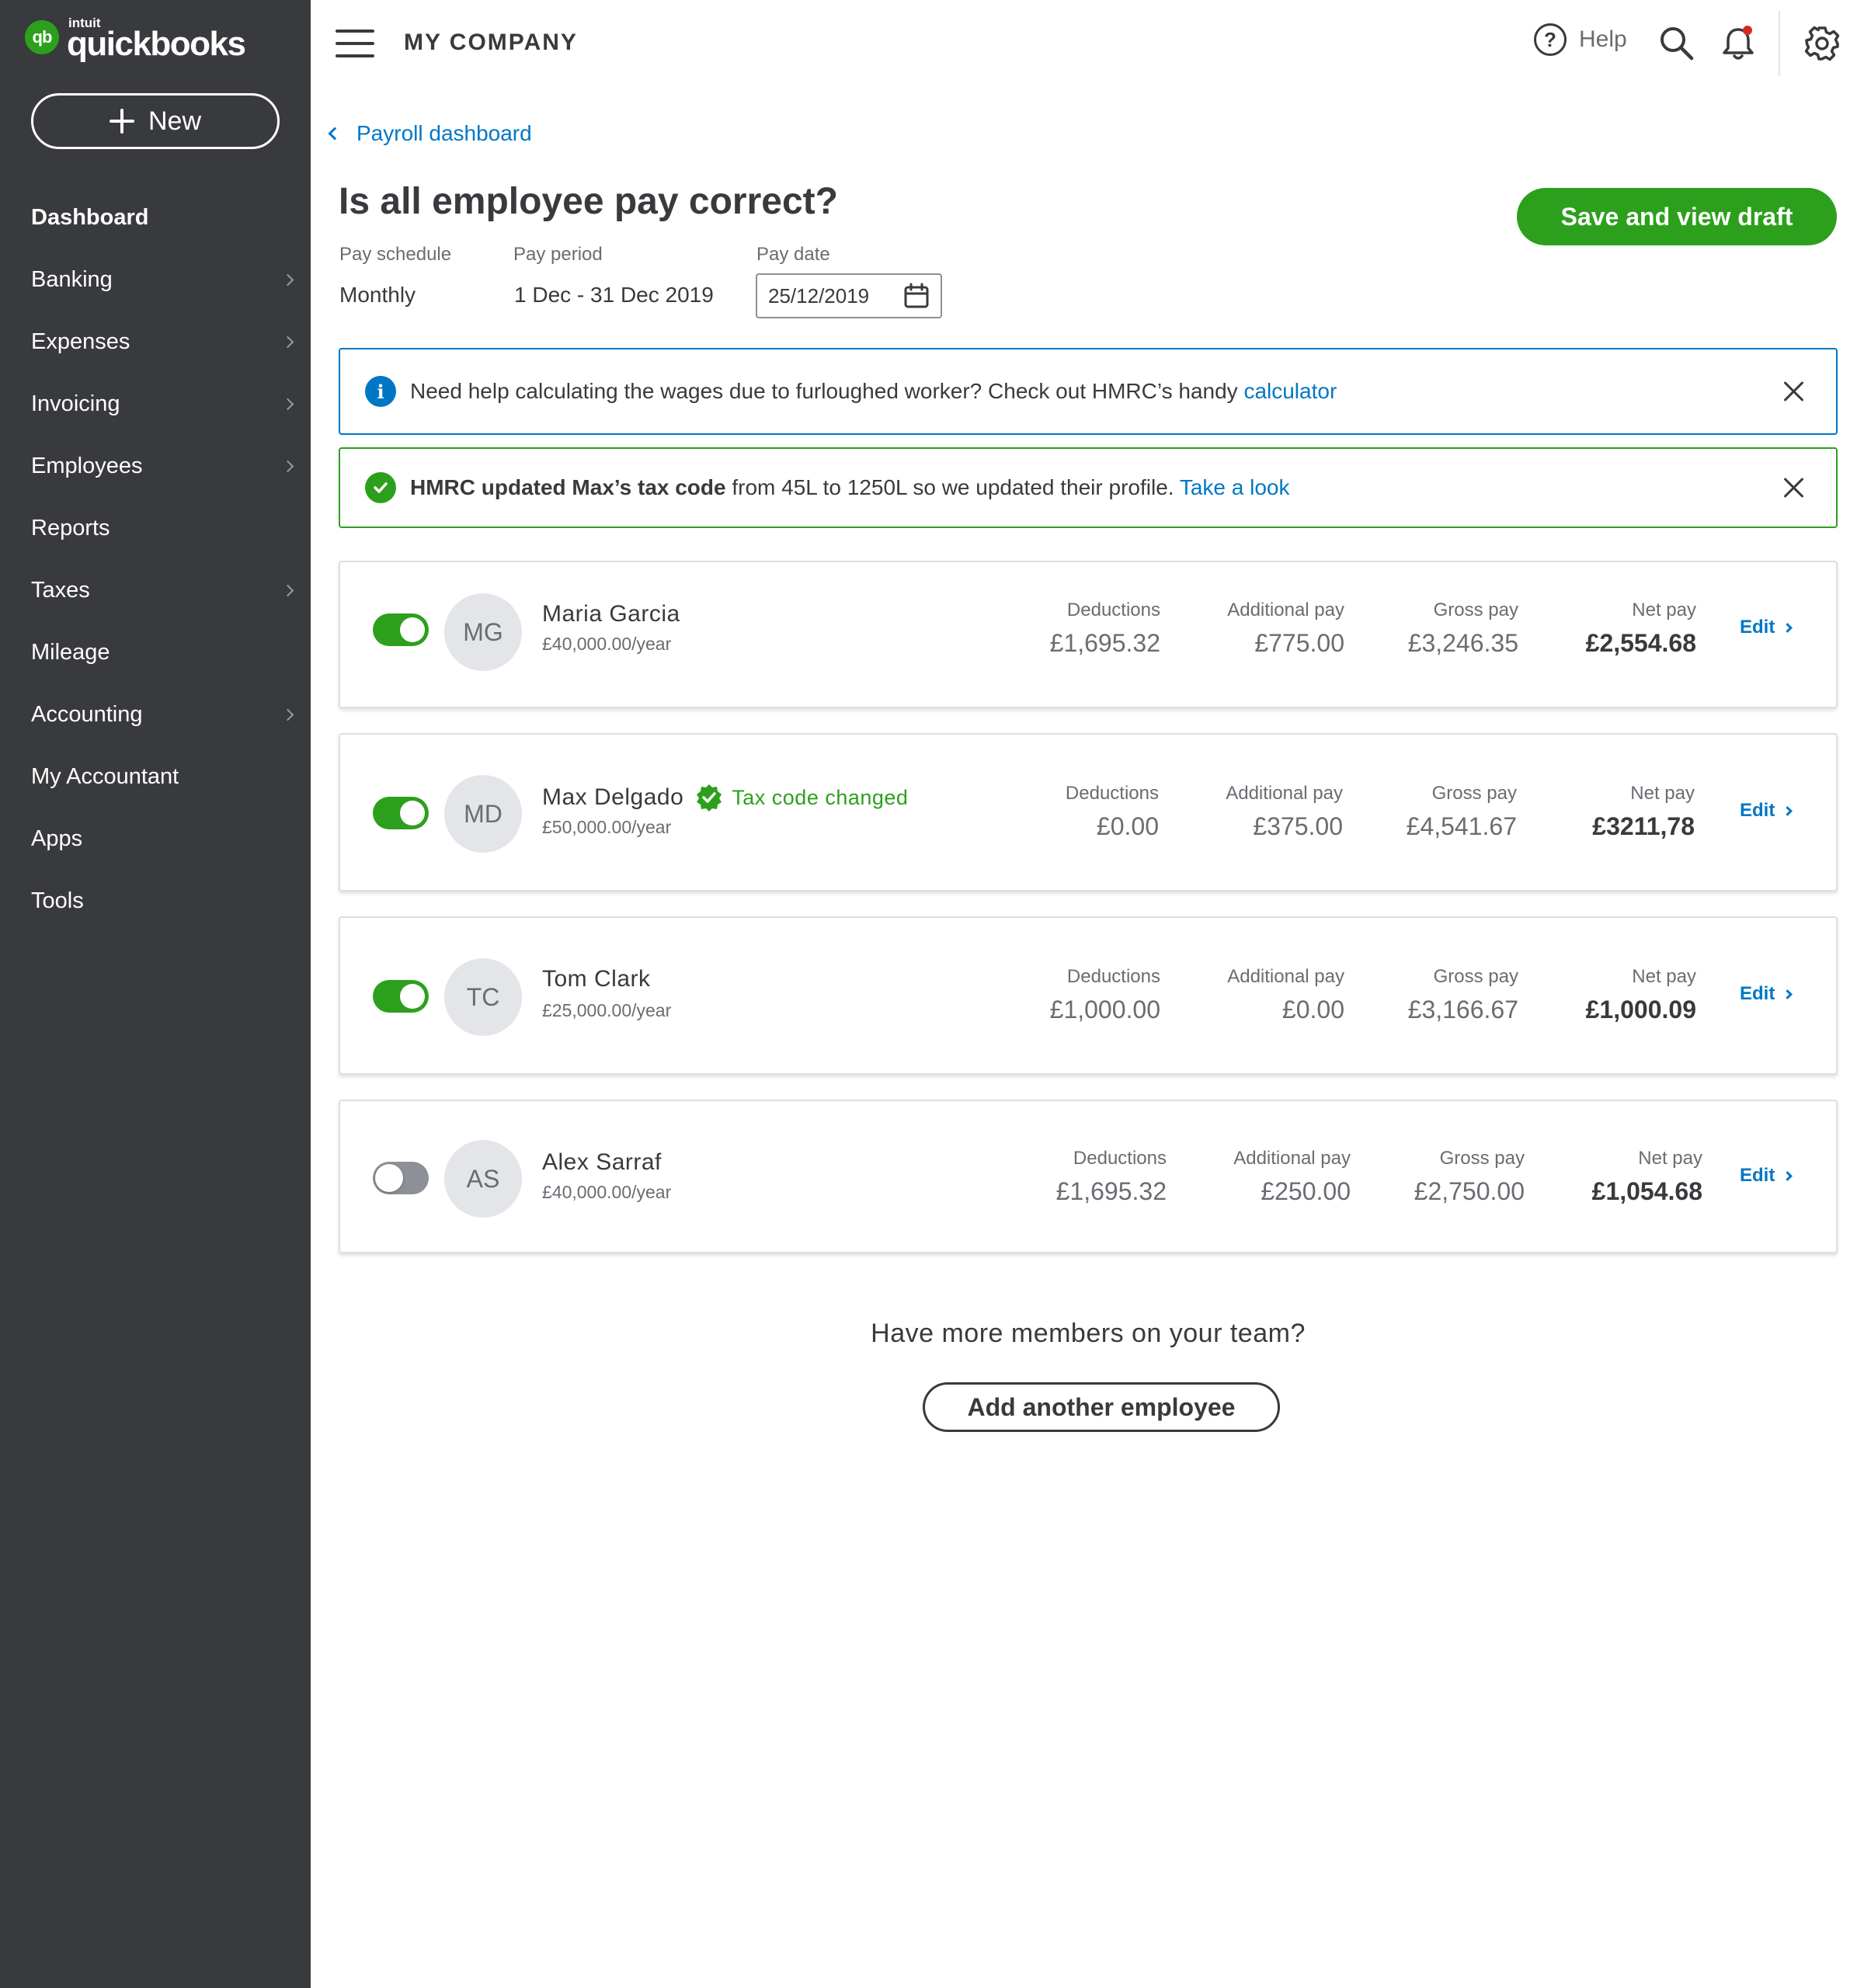 This screenshot has width=1864, height=1988. Describe the element at coordinates (1677, 217) in the screenshot. I see `save-and-view-draft-button: Save and view draft` at that location.